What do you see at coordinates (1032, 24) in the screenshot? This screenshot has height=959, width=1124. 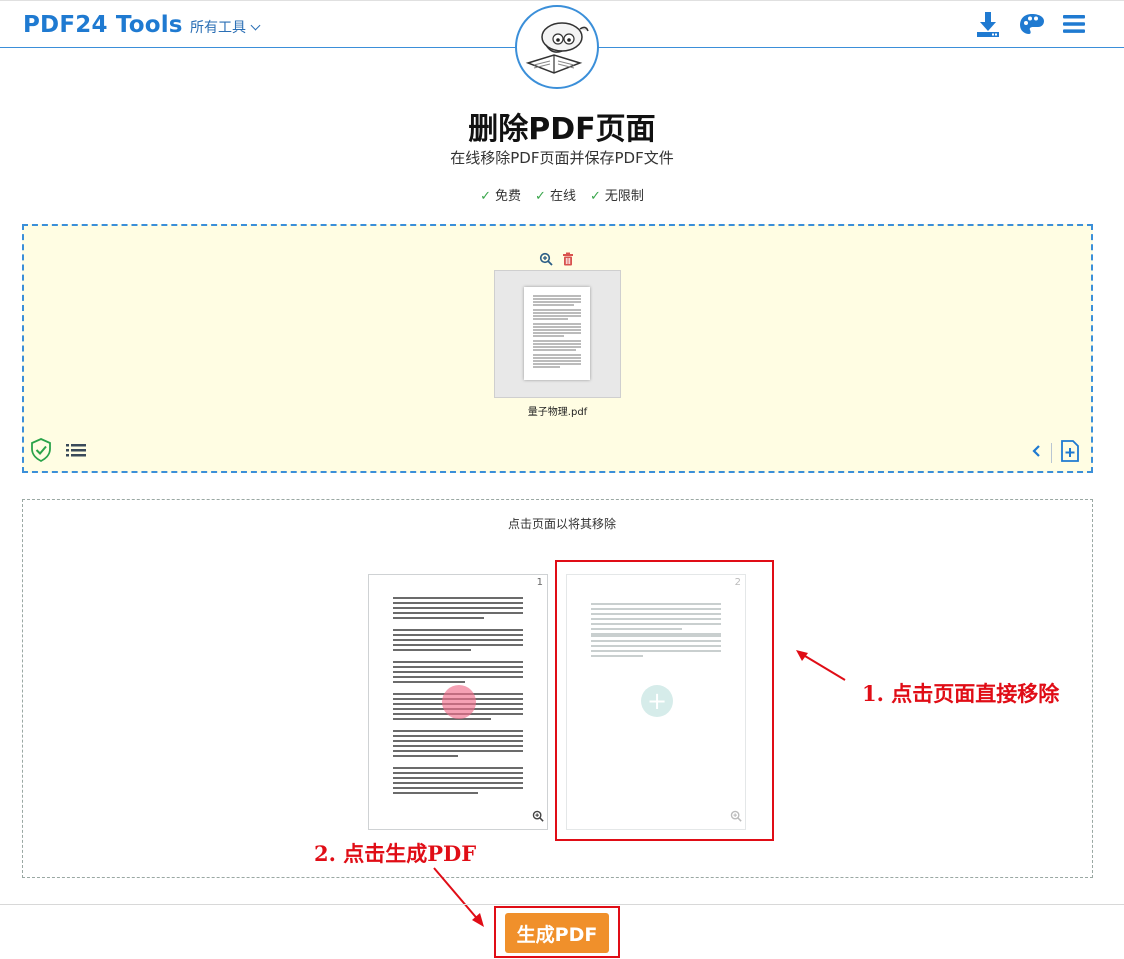 I see `palette-icon` at bounding box center [1032, 24].